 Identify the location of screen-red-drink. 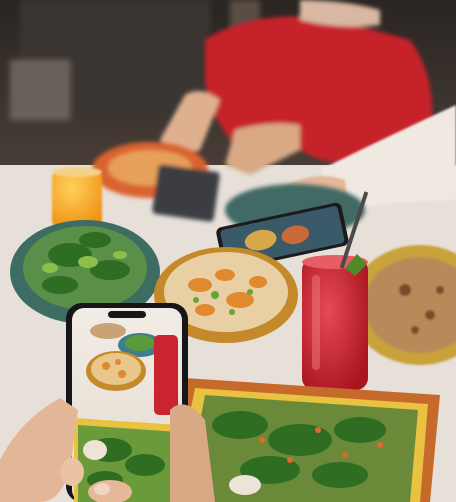
(166, 375).